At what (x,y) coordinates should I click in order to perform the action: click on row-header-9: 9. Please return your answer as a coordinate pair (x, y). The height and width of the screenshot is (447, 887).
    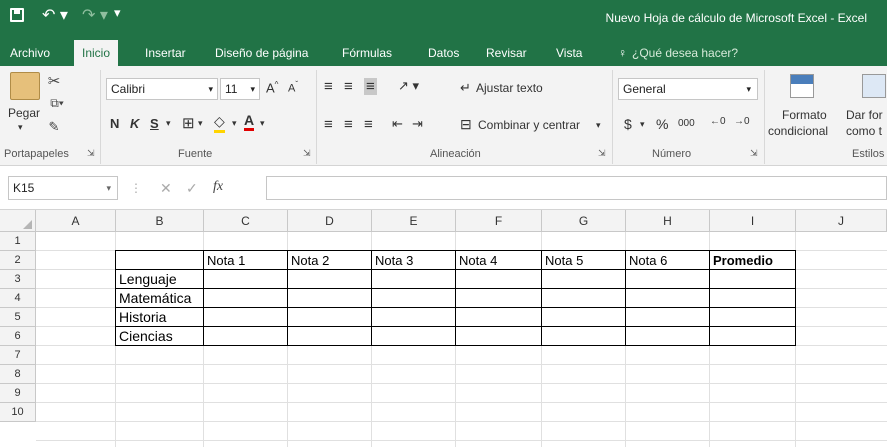
    Looking at the image, I should click on (18, 393).